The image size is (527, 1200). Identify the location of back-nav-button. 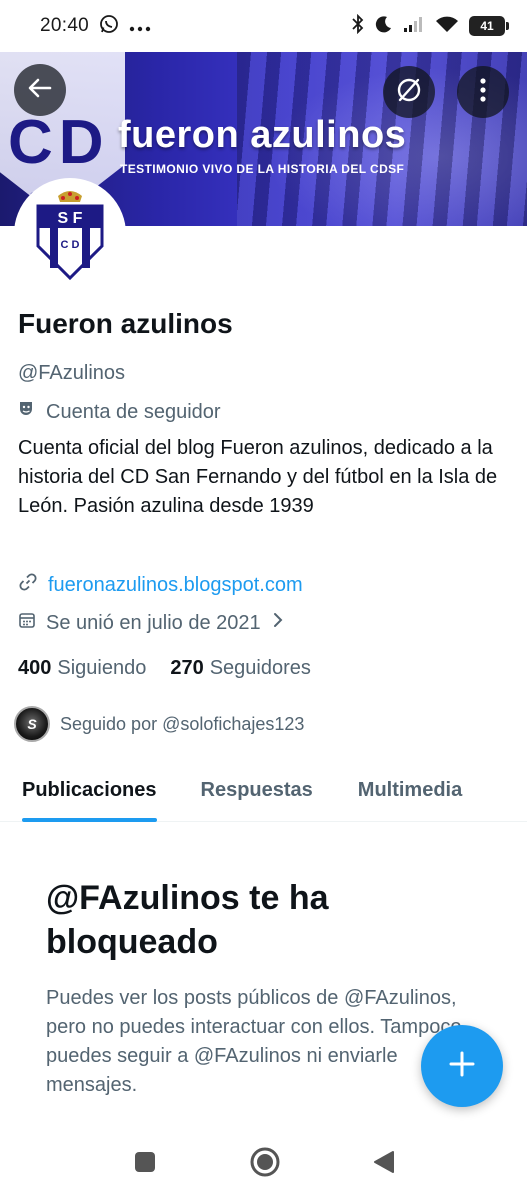
(384, 1164).